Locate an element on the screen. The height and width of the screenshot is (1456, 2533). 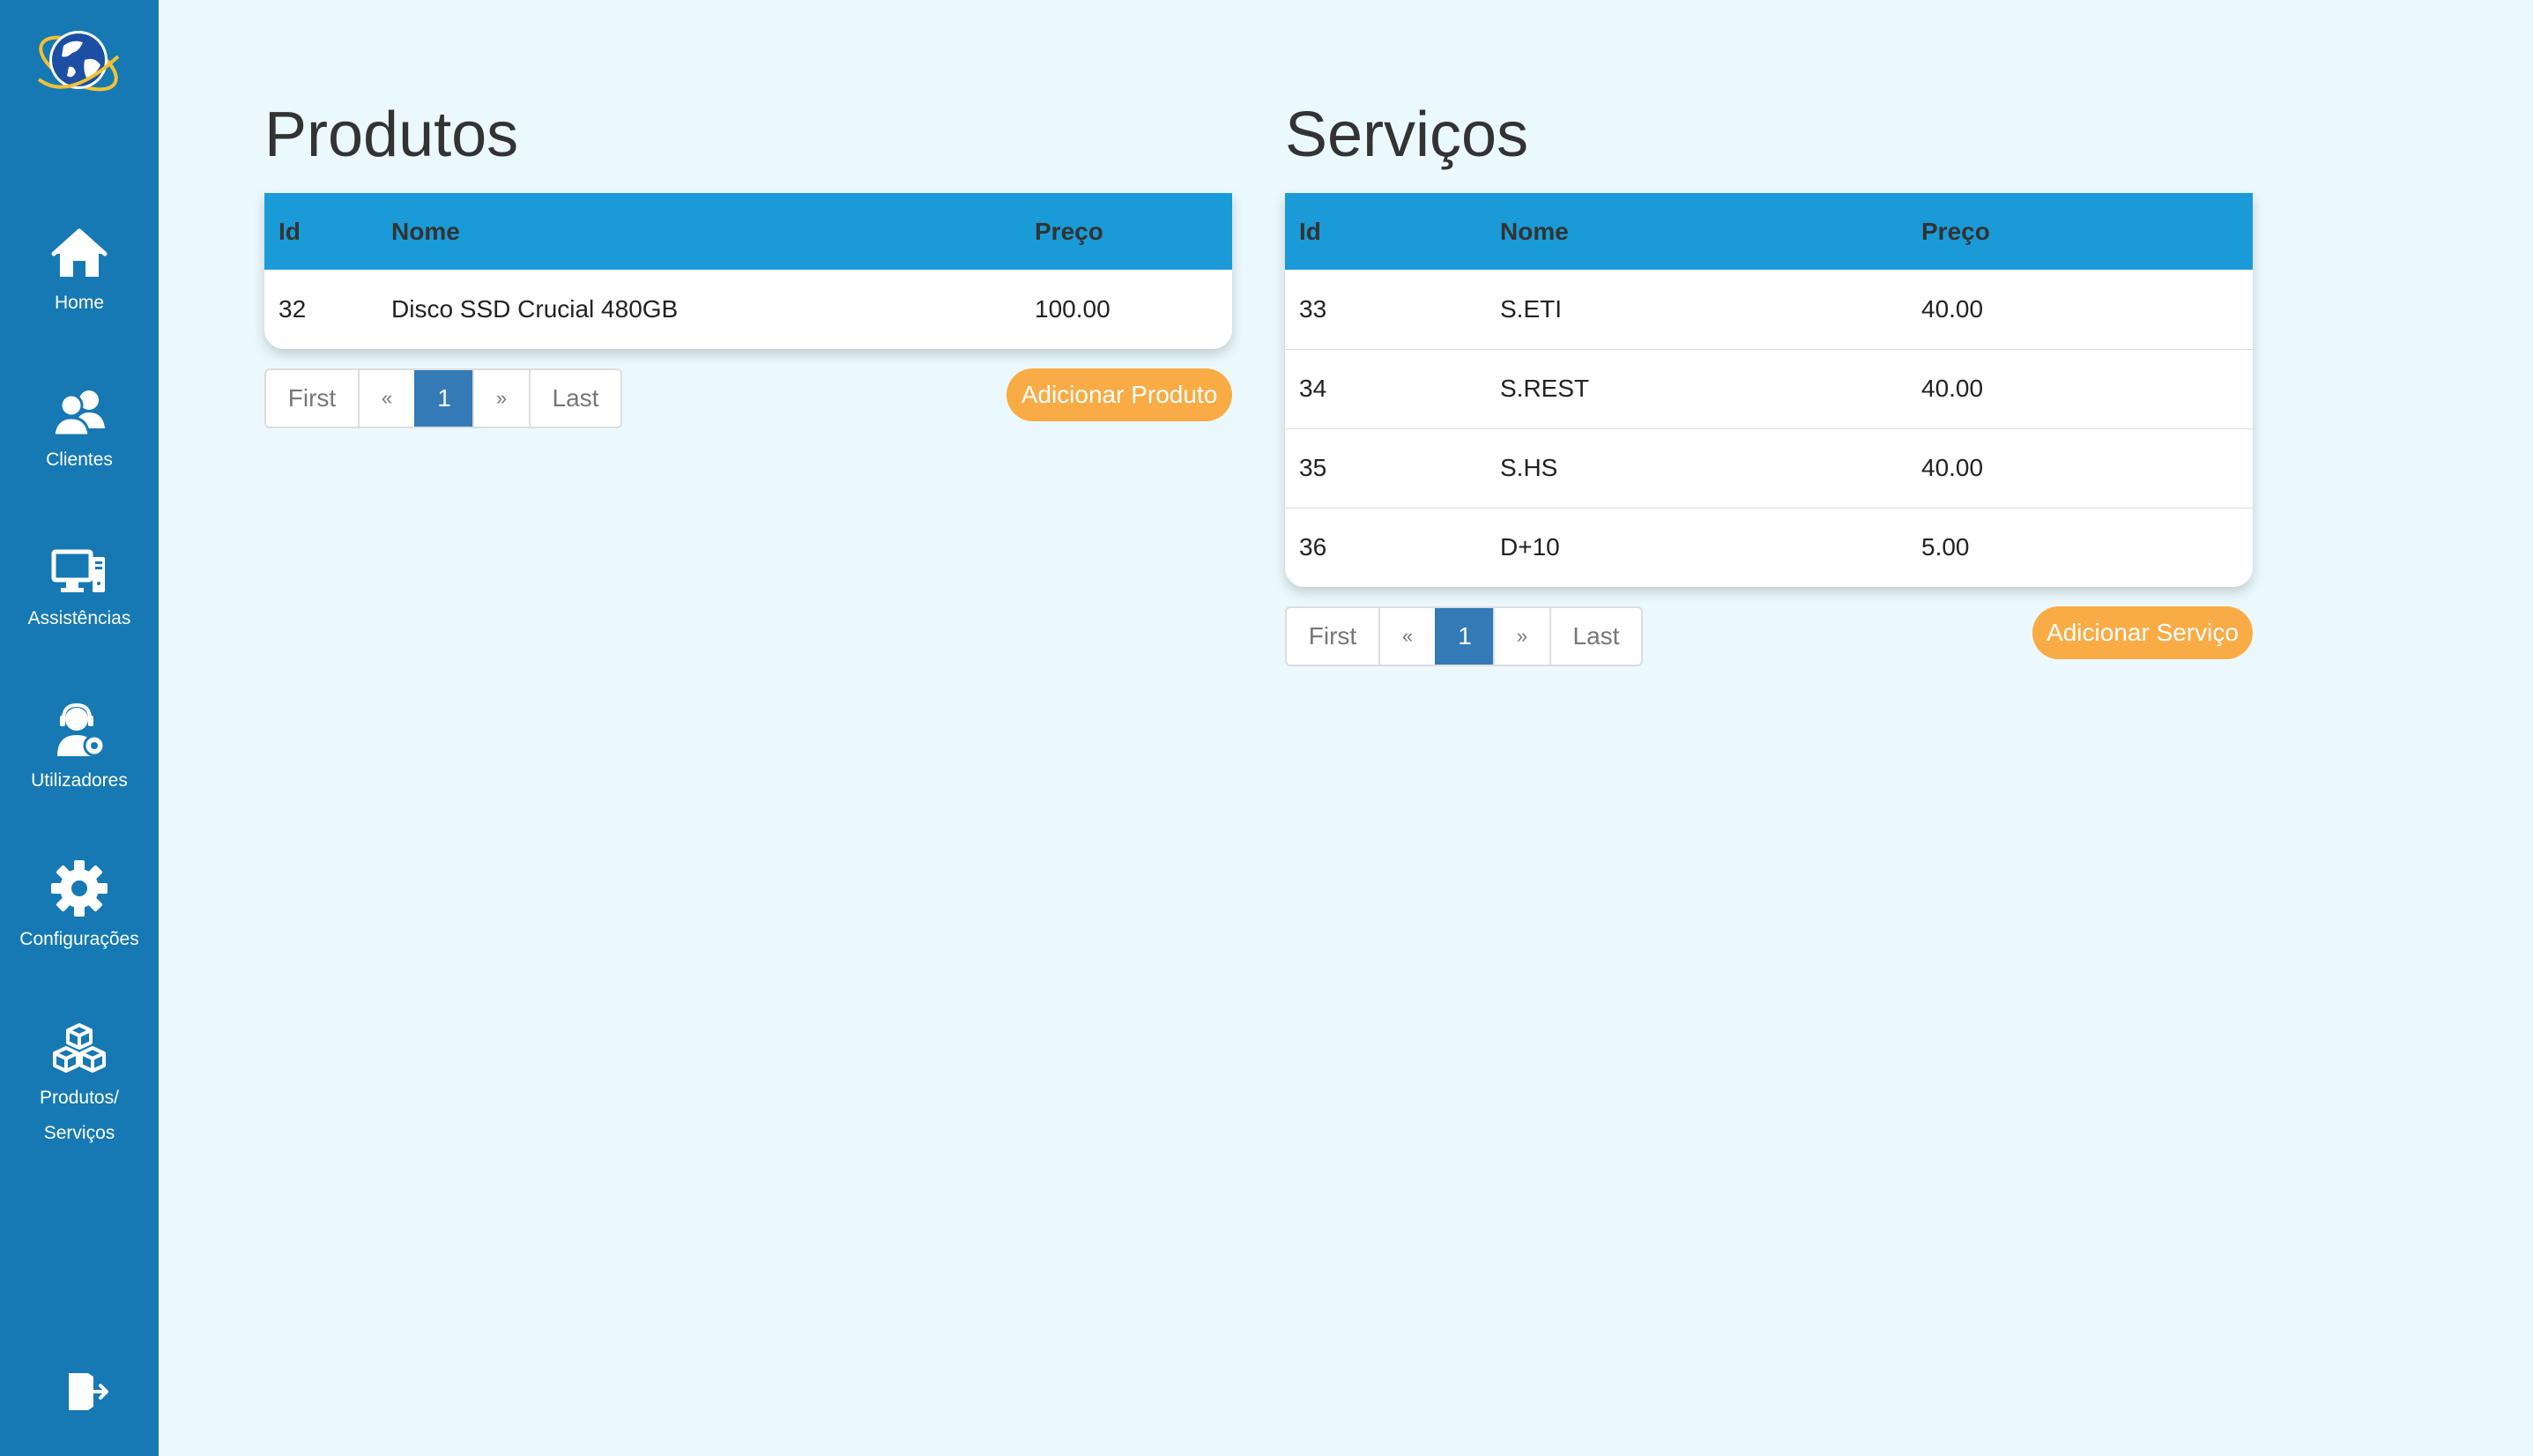
sidebar-item-utilizadores: Utilizadores is located at coordinates (79, 751).